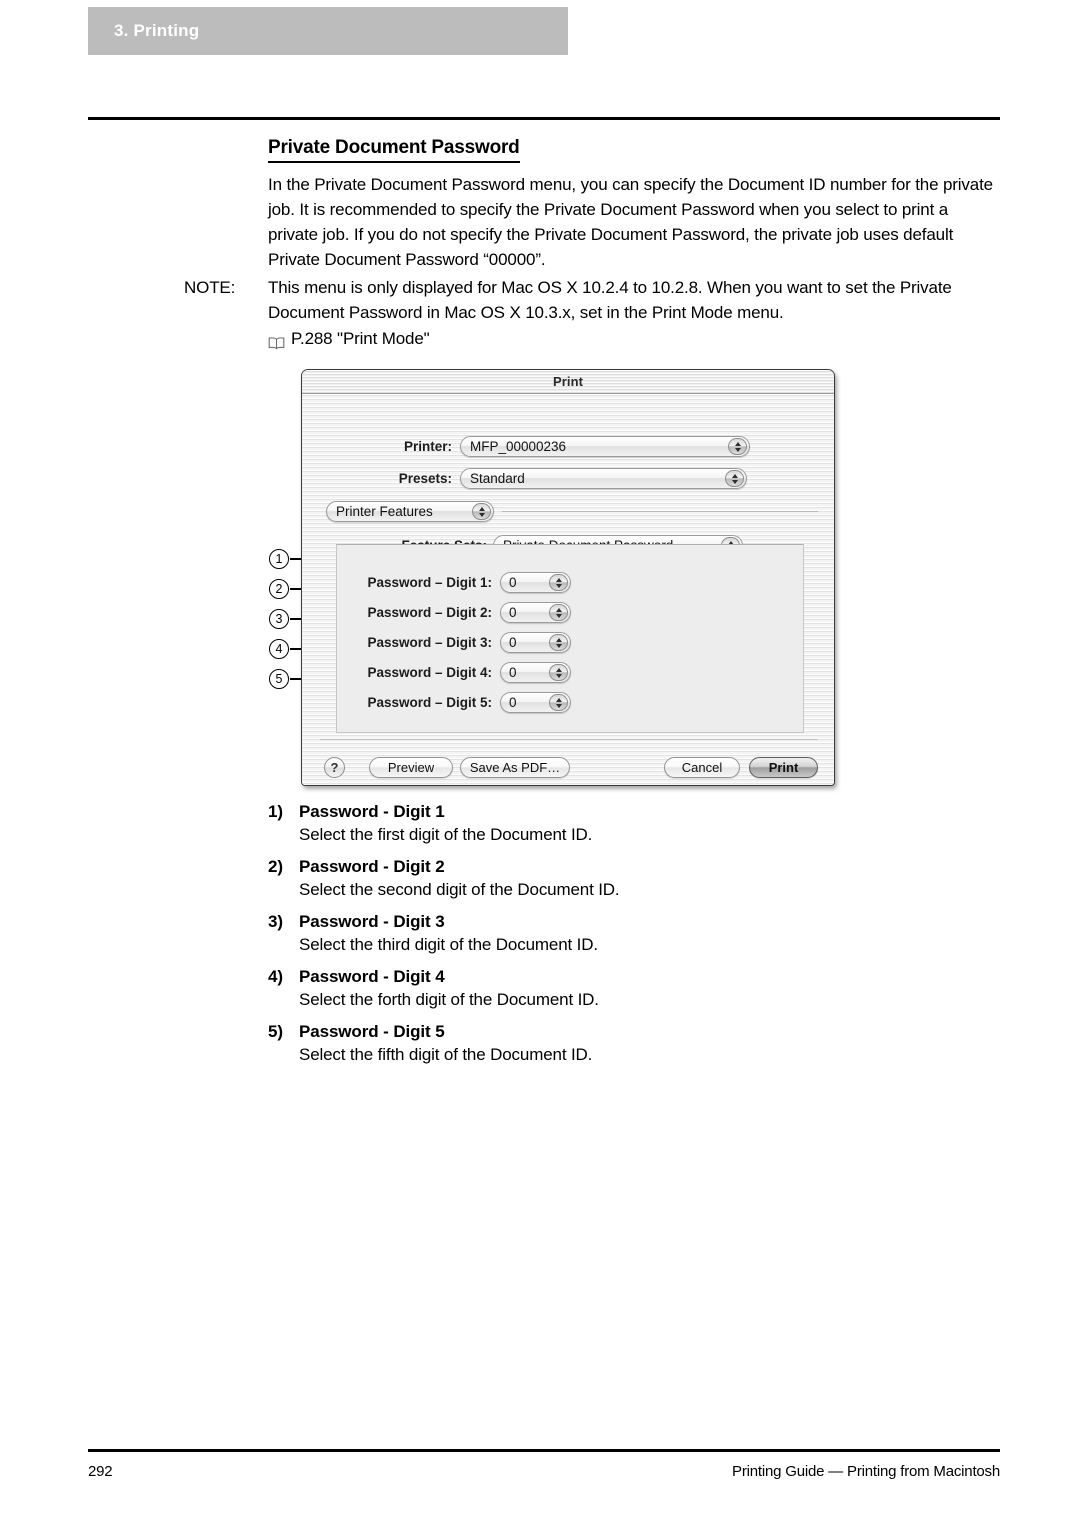 The image size is (1080, 1526). I want to click on item-number-2: 2), so click(275, 866).